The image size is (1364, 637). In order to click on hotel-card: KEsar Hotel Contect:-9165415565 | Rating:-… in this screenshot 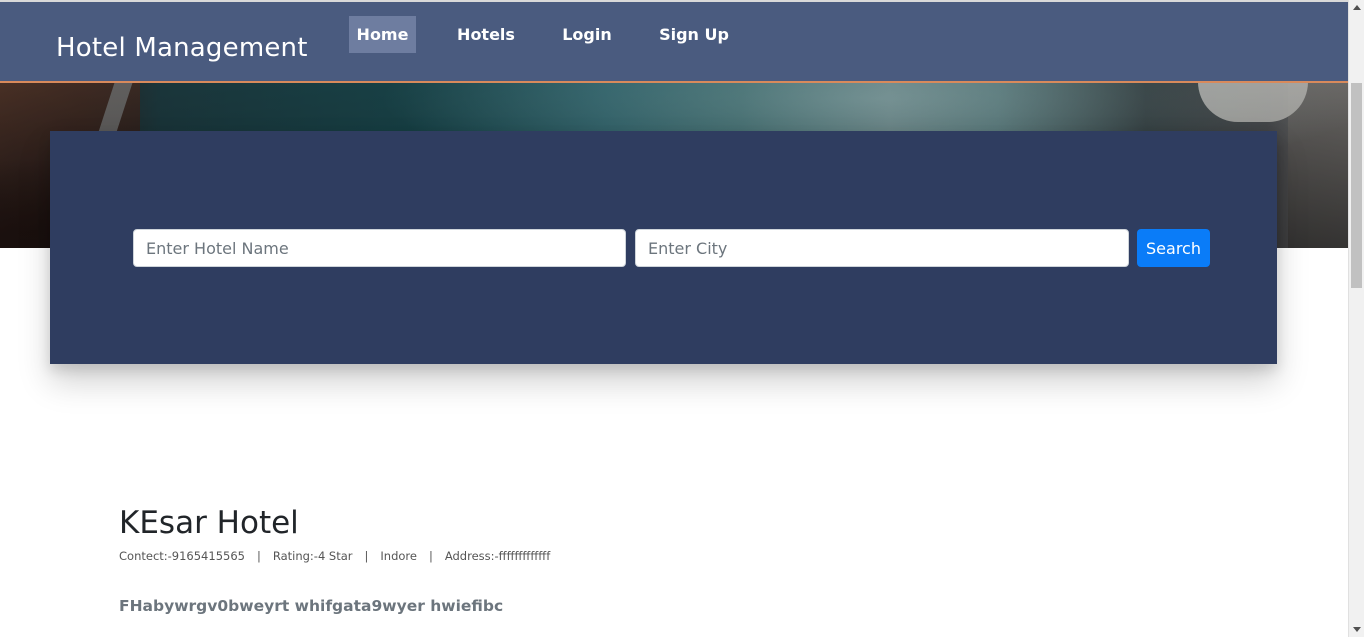, I will do `click(669, 560)`.